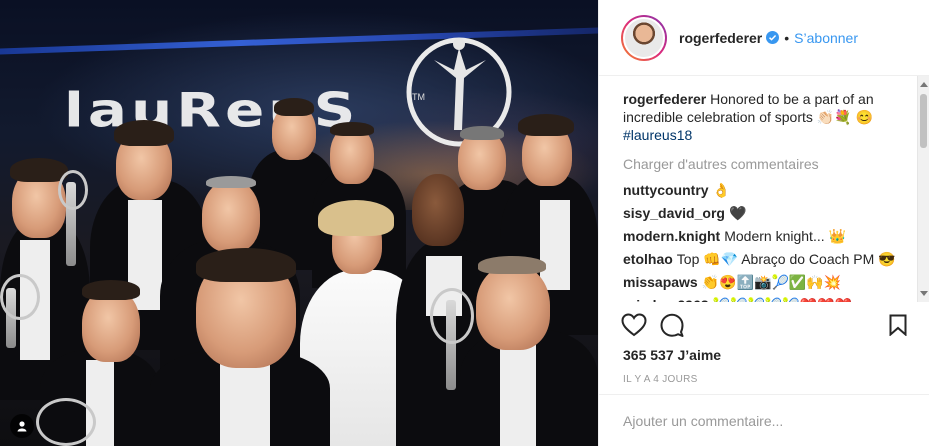  What do you see at coordinates (766, 325) in the screenshot?
I see `post-actions` at bounding box center [766, 325].